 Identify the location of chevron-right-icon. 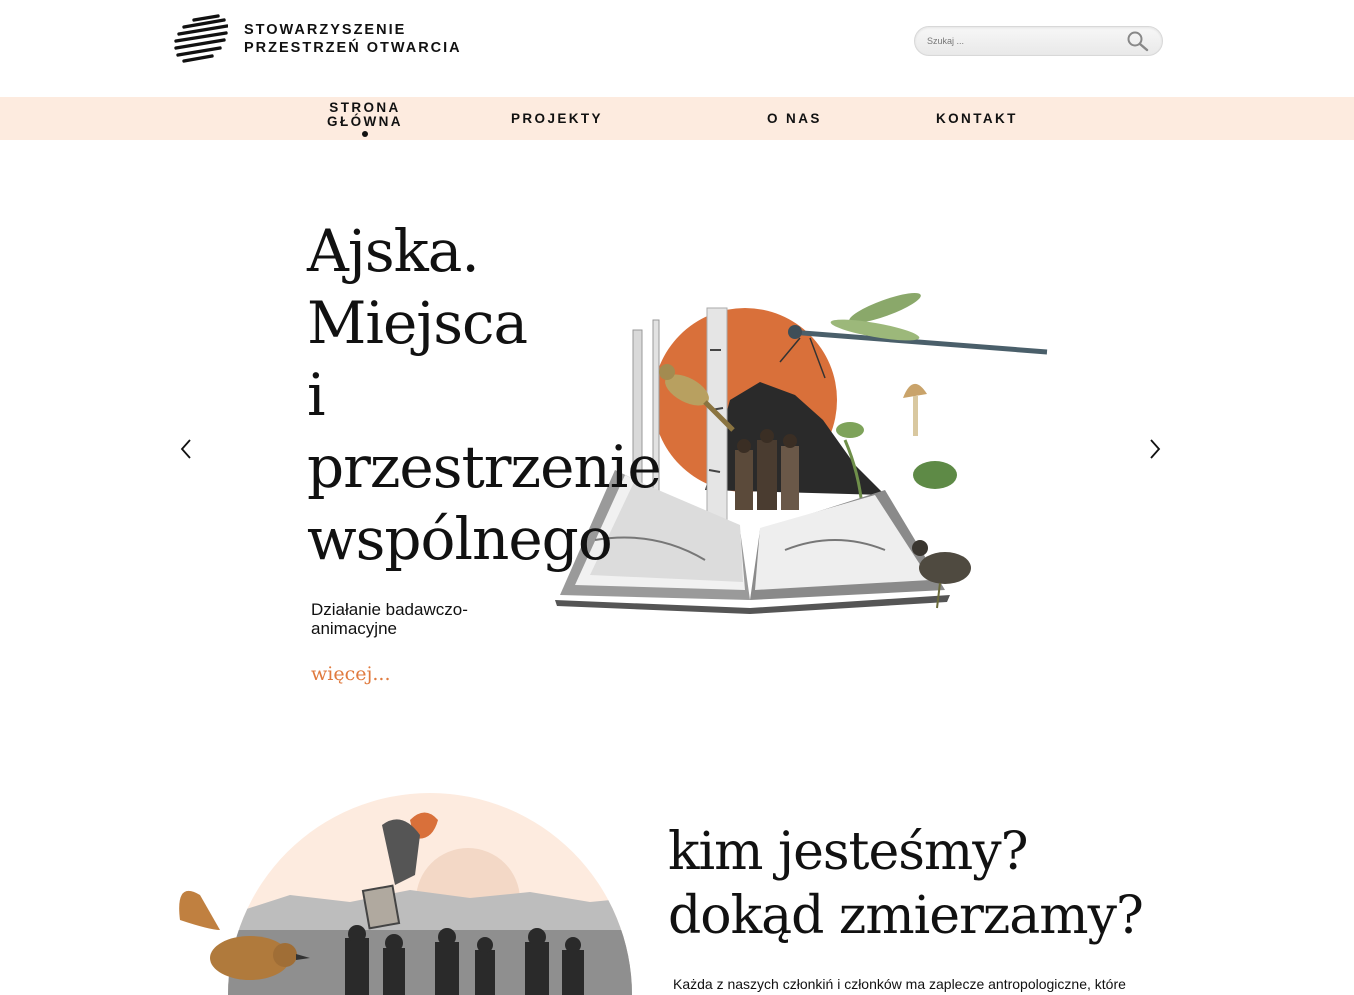
(1155, 449).